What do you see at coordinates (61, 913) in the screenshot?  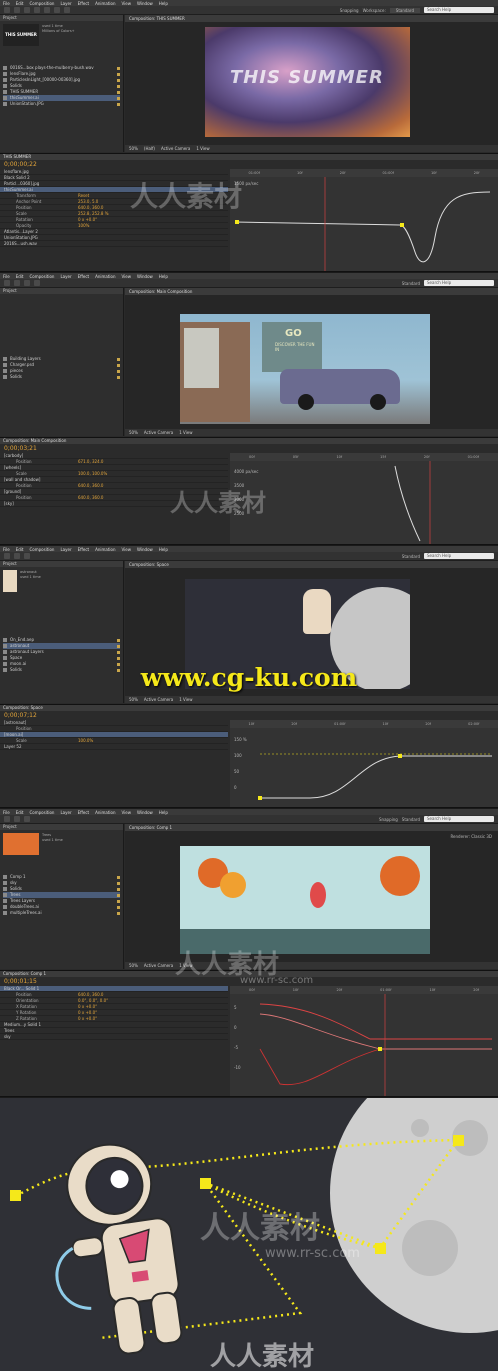 I see `project-item: multipleTrees.ai` at bounding box center [61, 913].